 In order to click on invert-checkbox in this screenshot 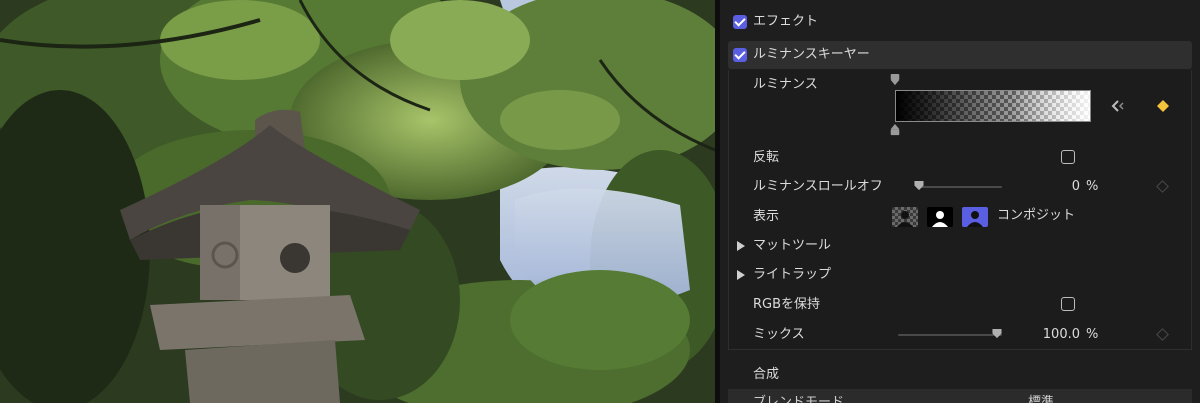, I will do `click(1068, 157)`.